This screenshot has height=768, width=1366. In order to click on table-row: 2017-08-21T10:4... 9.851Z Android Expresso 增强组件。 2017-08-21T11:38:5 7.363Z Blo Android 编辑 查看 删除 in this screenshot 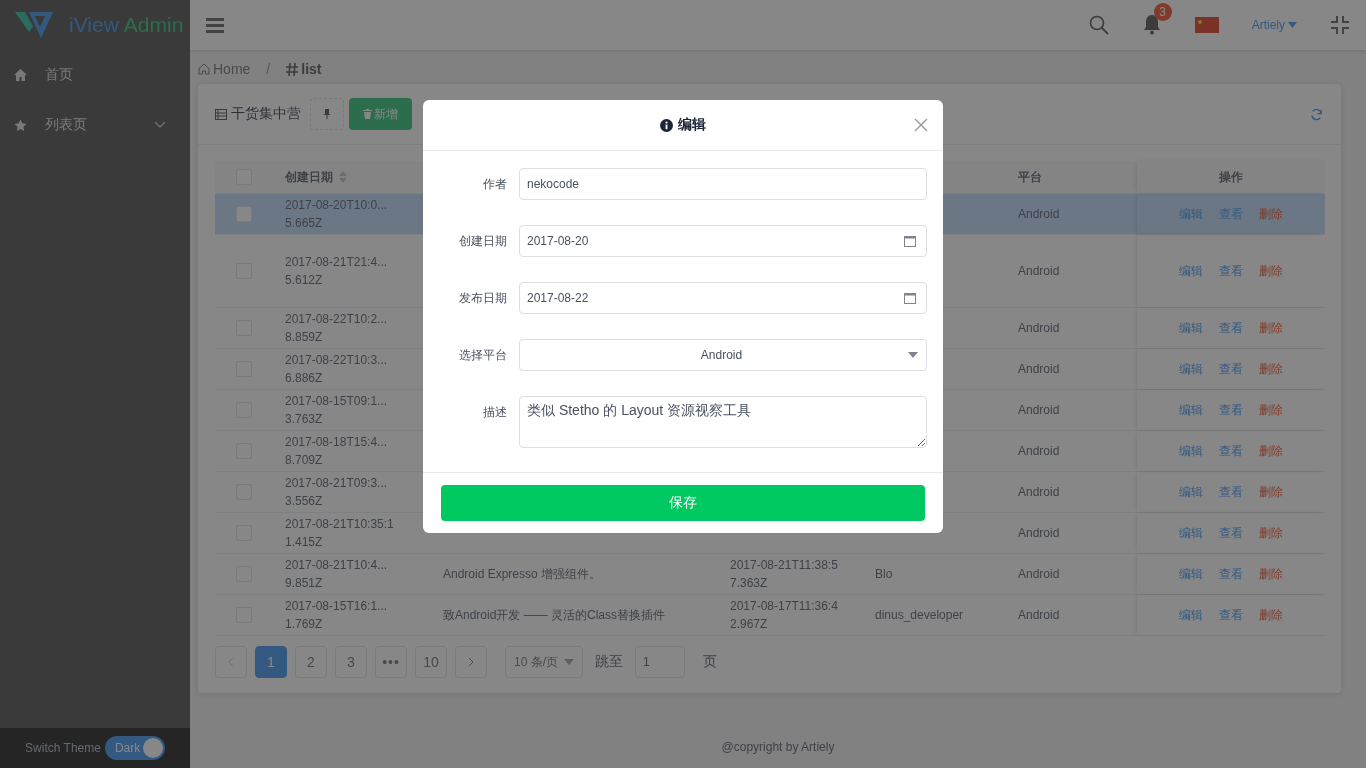, I will do `click(770, 573)`.